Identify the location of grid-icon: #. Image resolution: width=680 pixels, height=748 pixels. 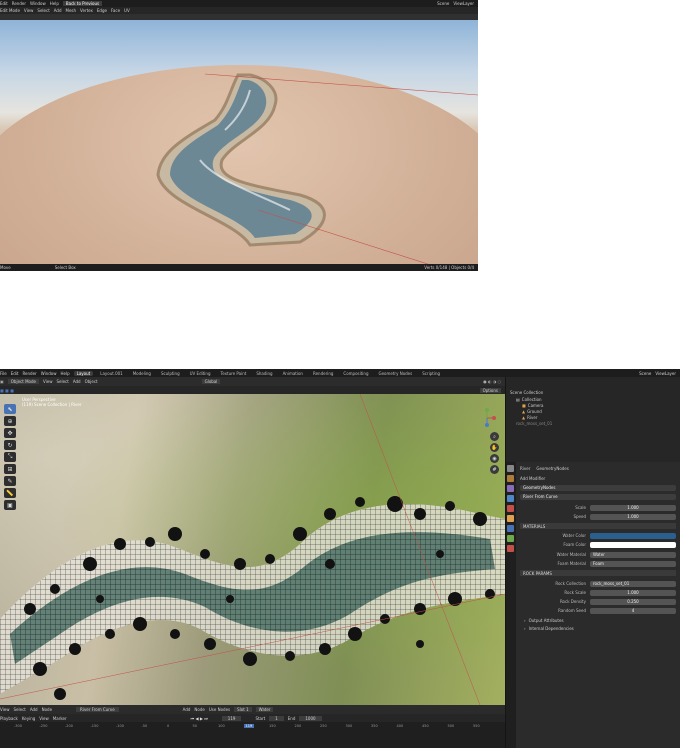
(494, 469).